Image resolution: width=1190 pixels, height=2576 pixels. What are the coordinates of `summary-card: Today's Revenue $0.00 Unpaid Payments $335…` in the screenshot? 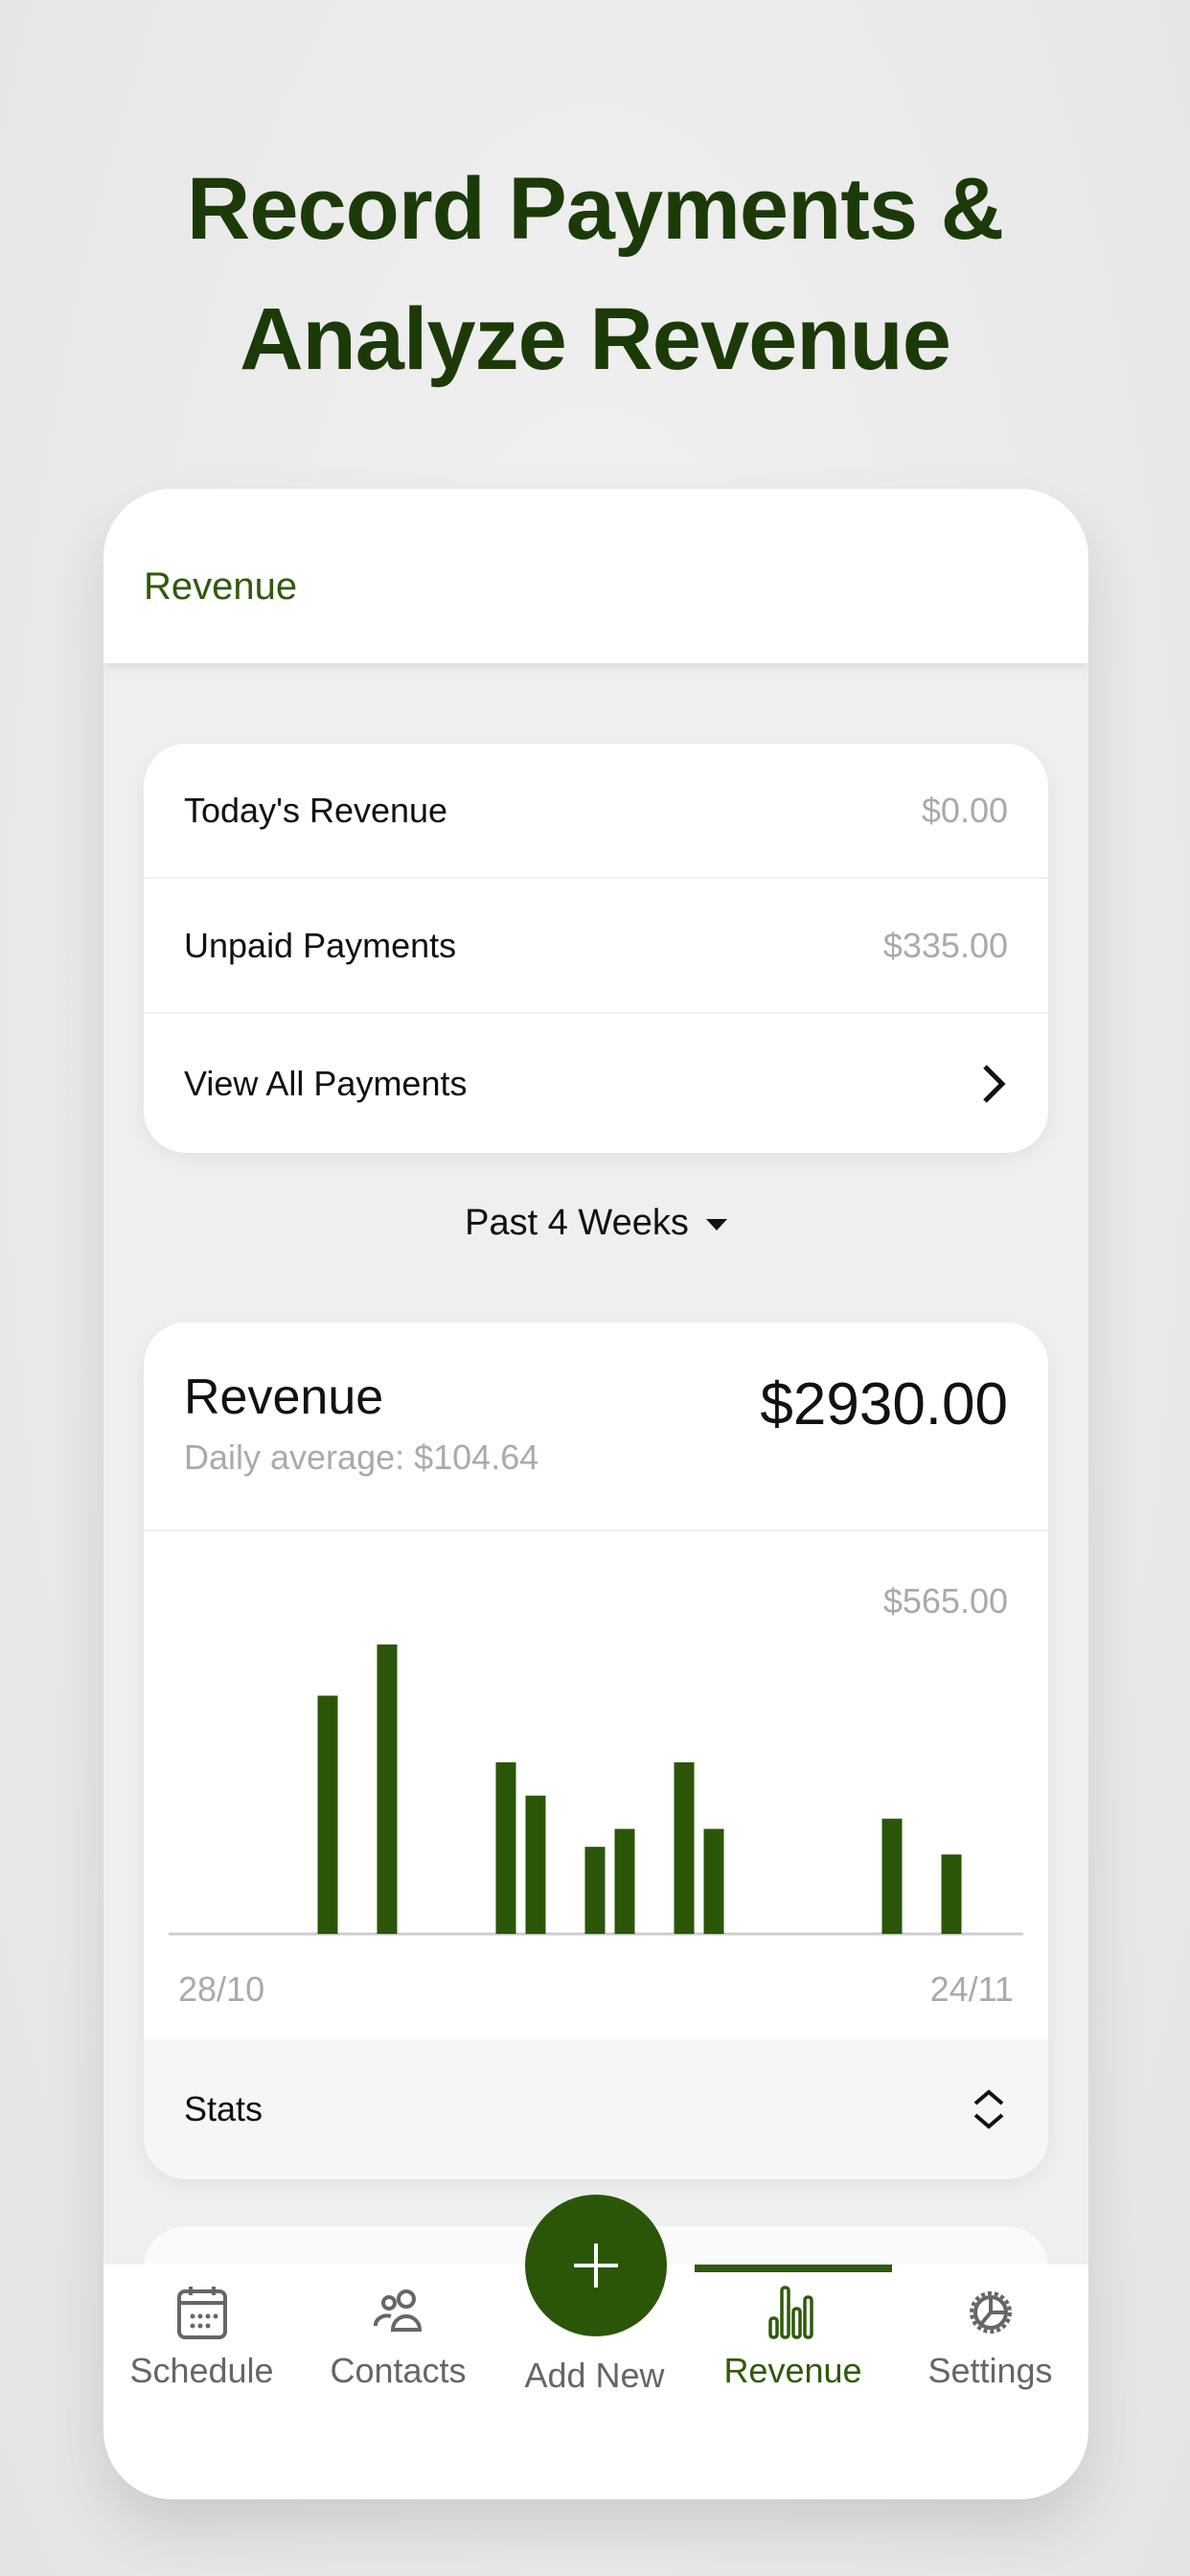 It's located at (596, 948).